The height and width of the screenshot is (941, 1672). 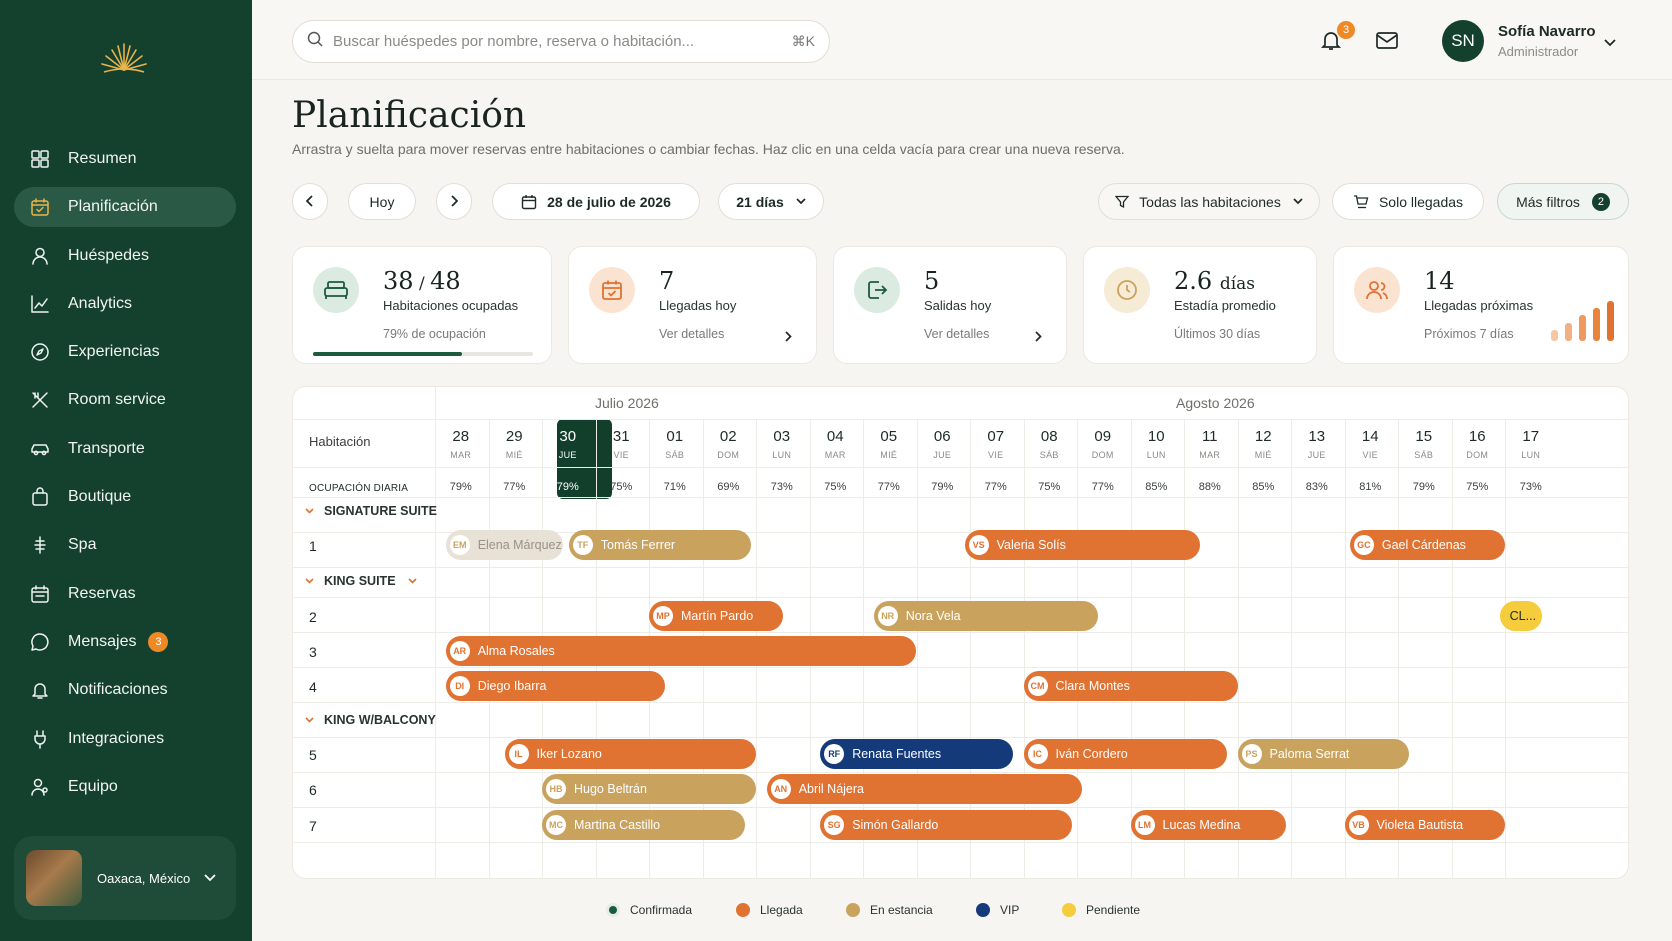 I want to click on booking-bar: MC Martina Castillo, so click(x=644, y=825).